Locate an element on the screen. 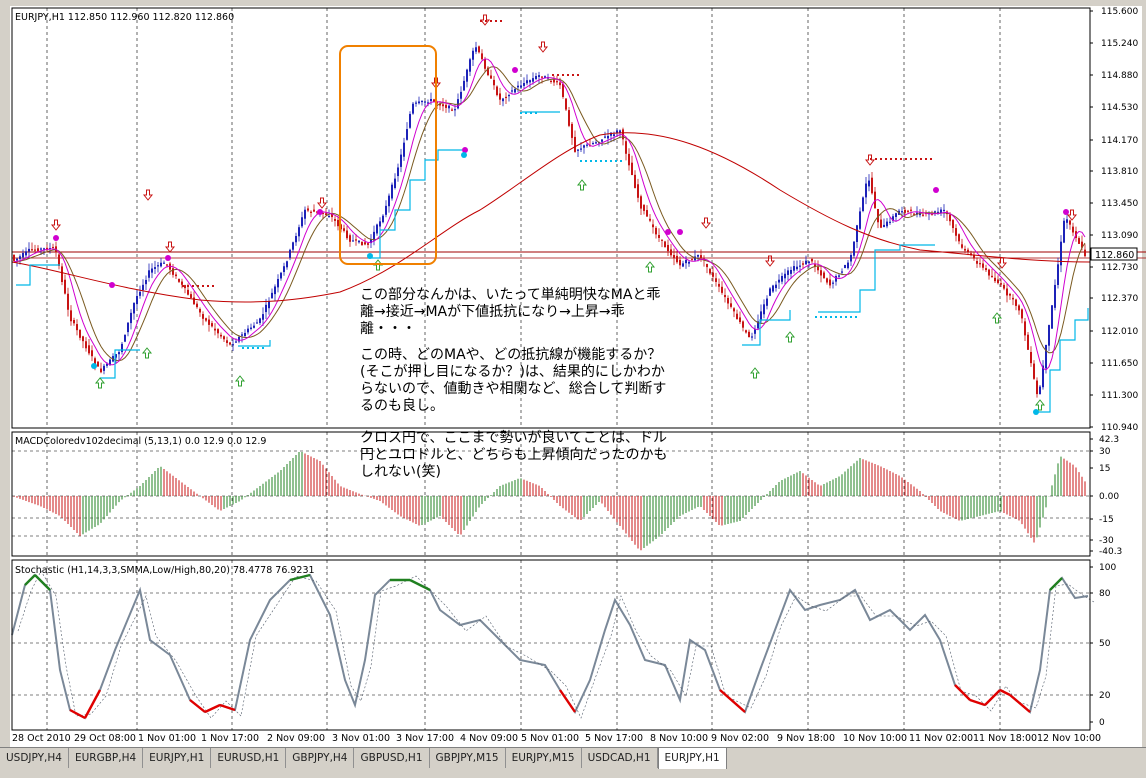  axis-tick-label: 111.650 is located at coordinates (1119, 364).